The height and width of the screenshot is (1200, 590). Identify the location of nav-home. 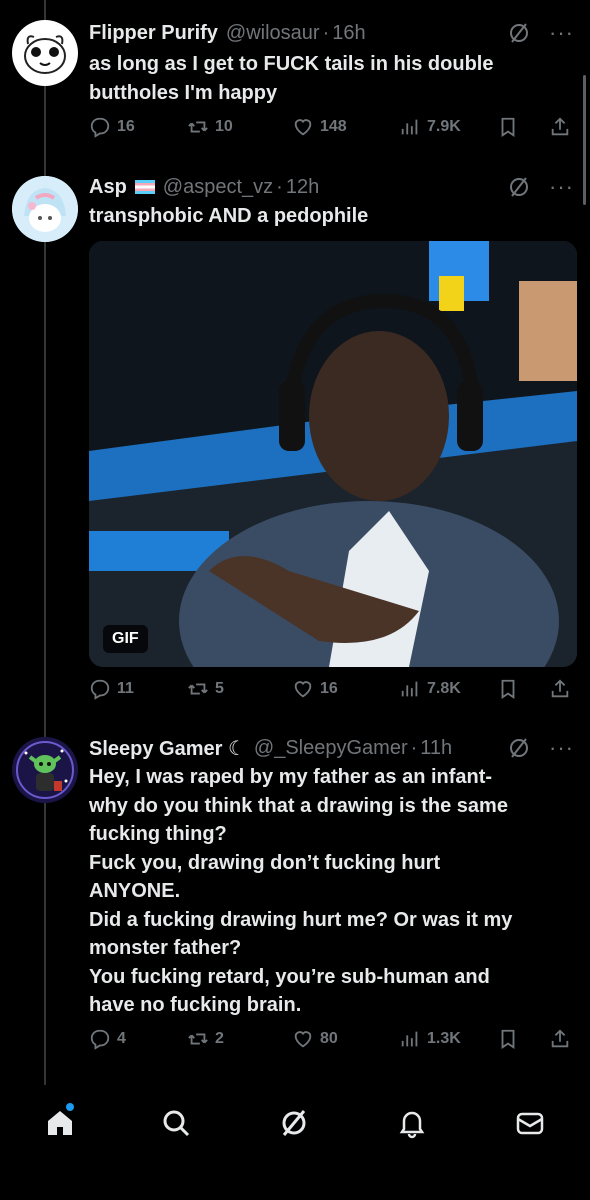
(60, 1123).